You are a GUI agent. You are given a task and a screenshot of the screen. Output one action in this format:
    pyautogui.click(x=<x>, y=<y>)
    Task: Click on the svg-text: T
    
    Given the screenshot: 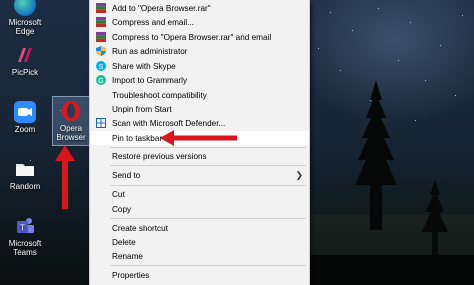 What is the action you would take?
    pyautogui.click(x=22, y=228)
    